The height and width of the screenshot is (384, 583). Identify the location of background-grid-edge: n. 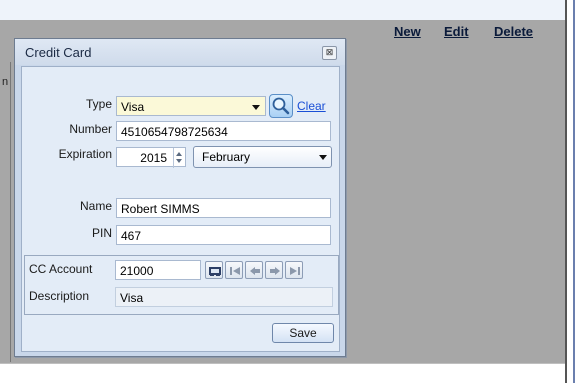
(5, 212).